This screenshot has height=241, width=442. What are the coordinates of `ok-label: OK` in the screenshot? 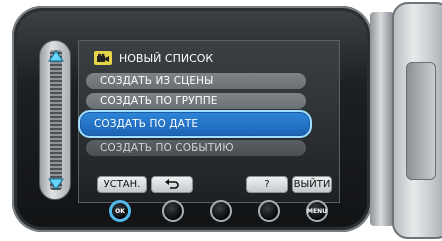 It's located at (120, 211).